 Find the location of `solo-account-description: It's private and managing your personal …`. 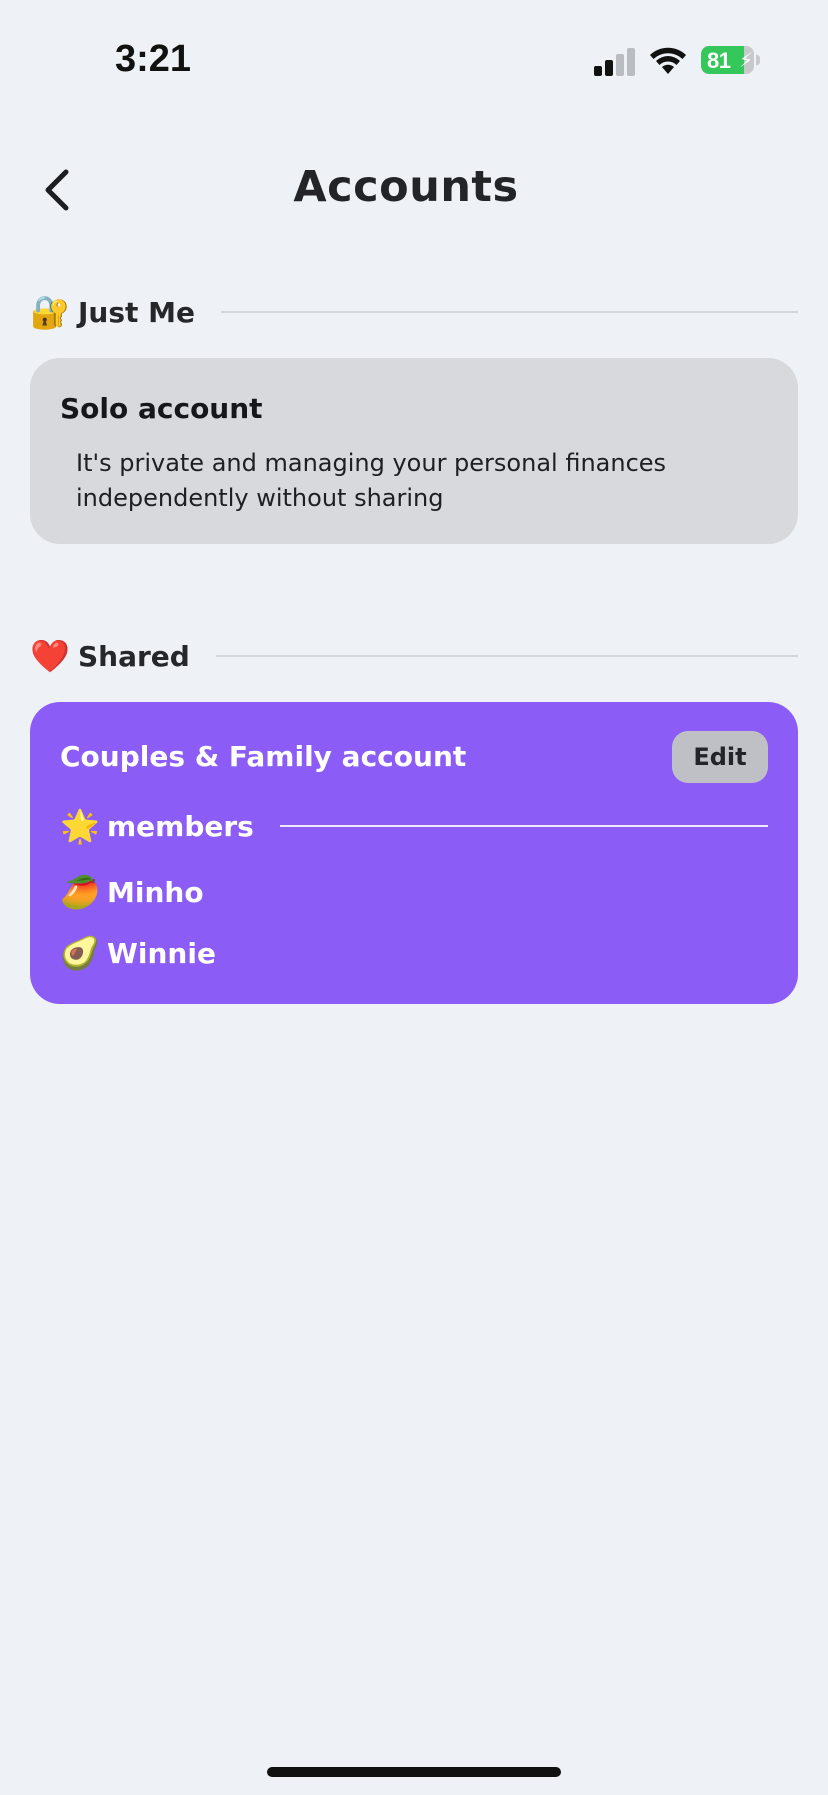

solo-account-description: It's private and managing your personal … is located at coordinates (371, 480).